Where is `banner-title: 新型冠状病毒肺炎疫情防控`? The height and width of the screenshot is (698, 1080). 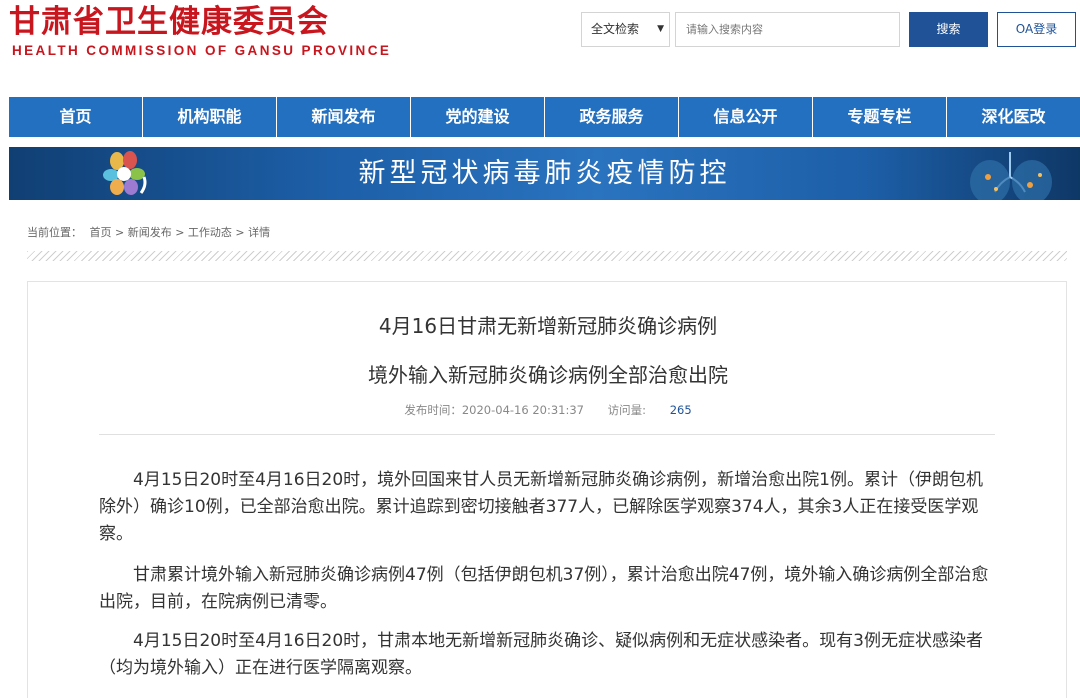
banner-title: 新型冠状病毒肺炎疫情防控 is located at coordinates (544, 173).